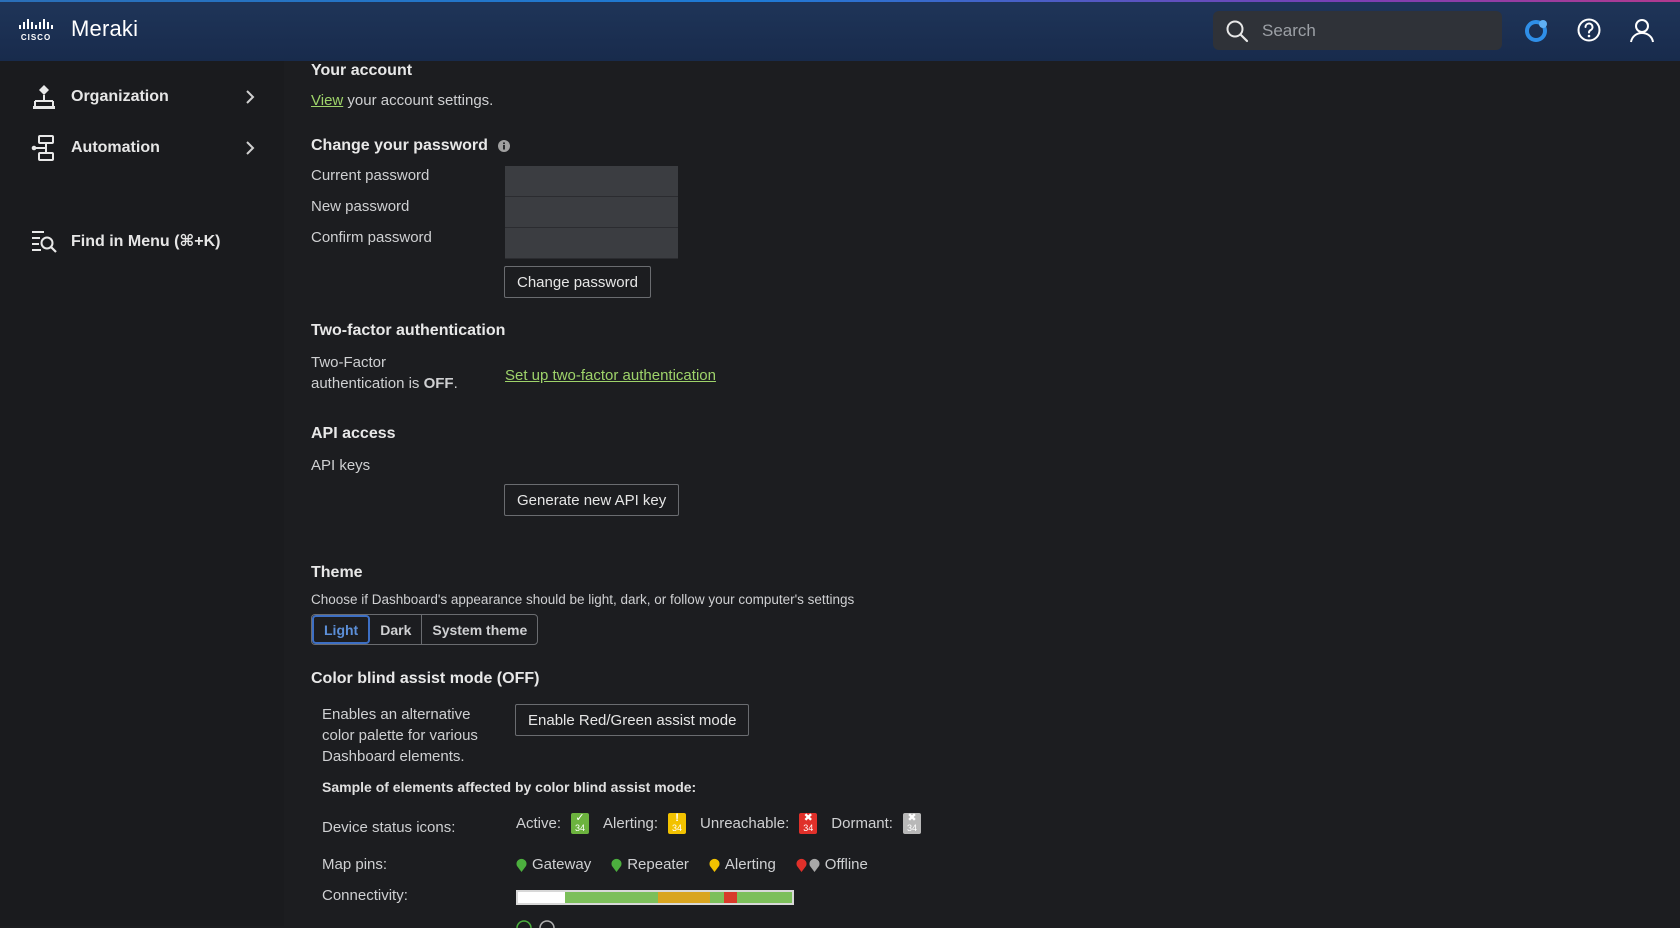  Describe the element at coordinates (1289, 30) in the screenshot. I see `search-placeholder: Search` at that location.